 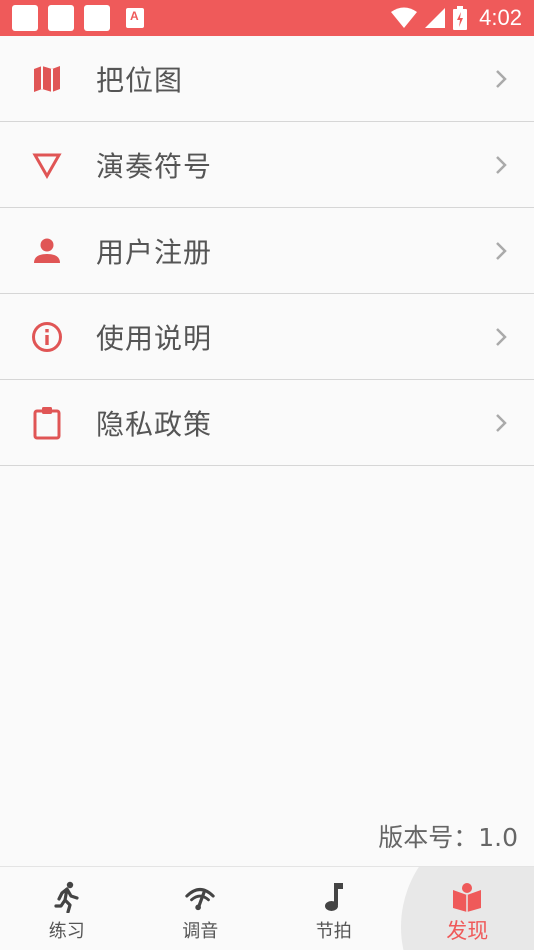 I want to click on menu-item-label: 演奏符号, so click(x=154, y=166).